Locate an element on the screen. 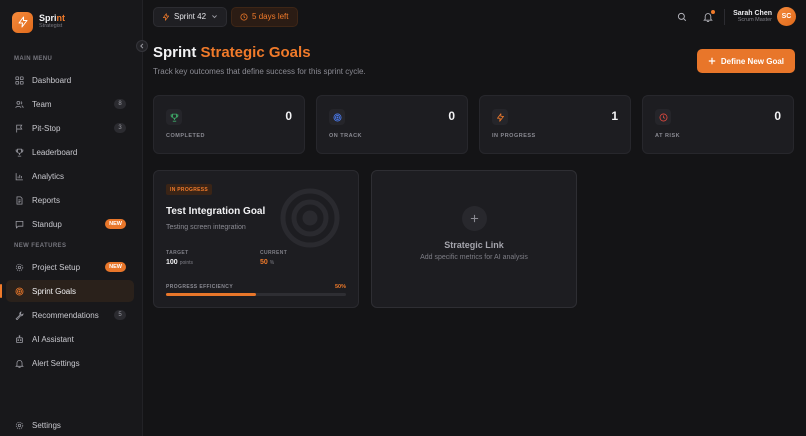 The image size is (806, 436). stat-label: IN PROGRESS is located at coordinates (514, 136).